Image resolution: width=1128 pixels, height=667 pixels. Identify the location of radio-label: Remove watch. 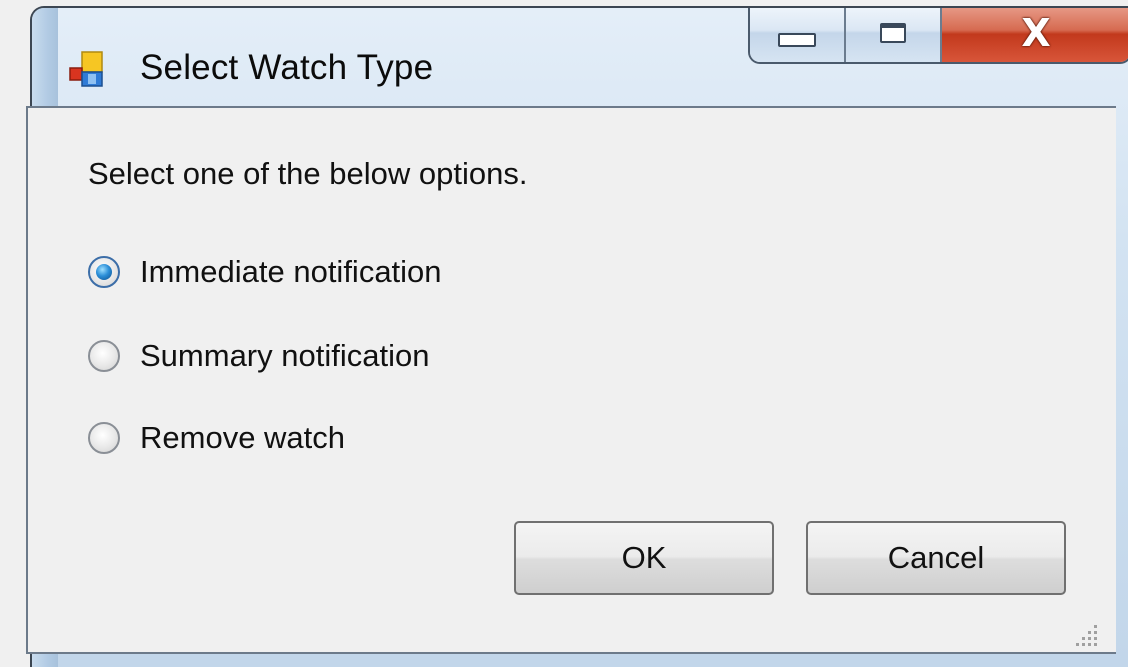
(242, 438).